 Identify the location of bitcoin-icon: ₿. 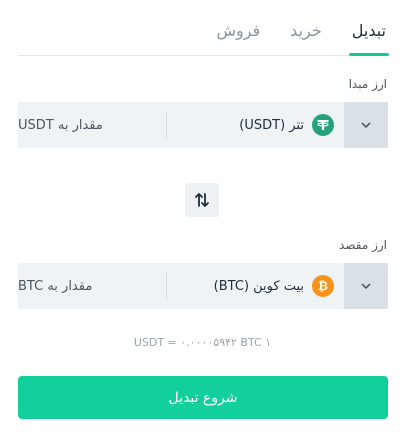
(323, 286).